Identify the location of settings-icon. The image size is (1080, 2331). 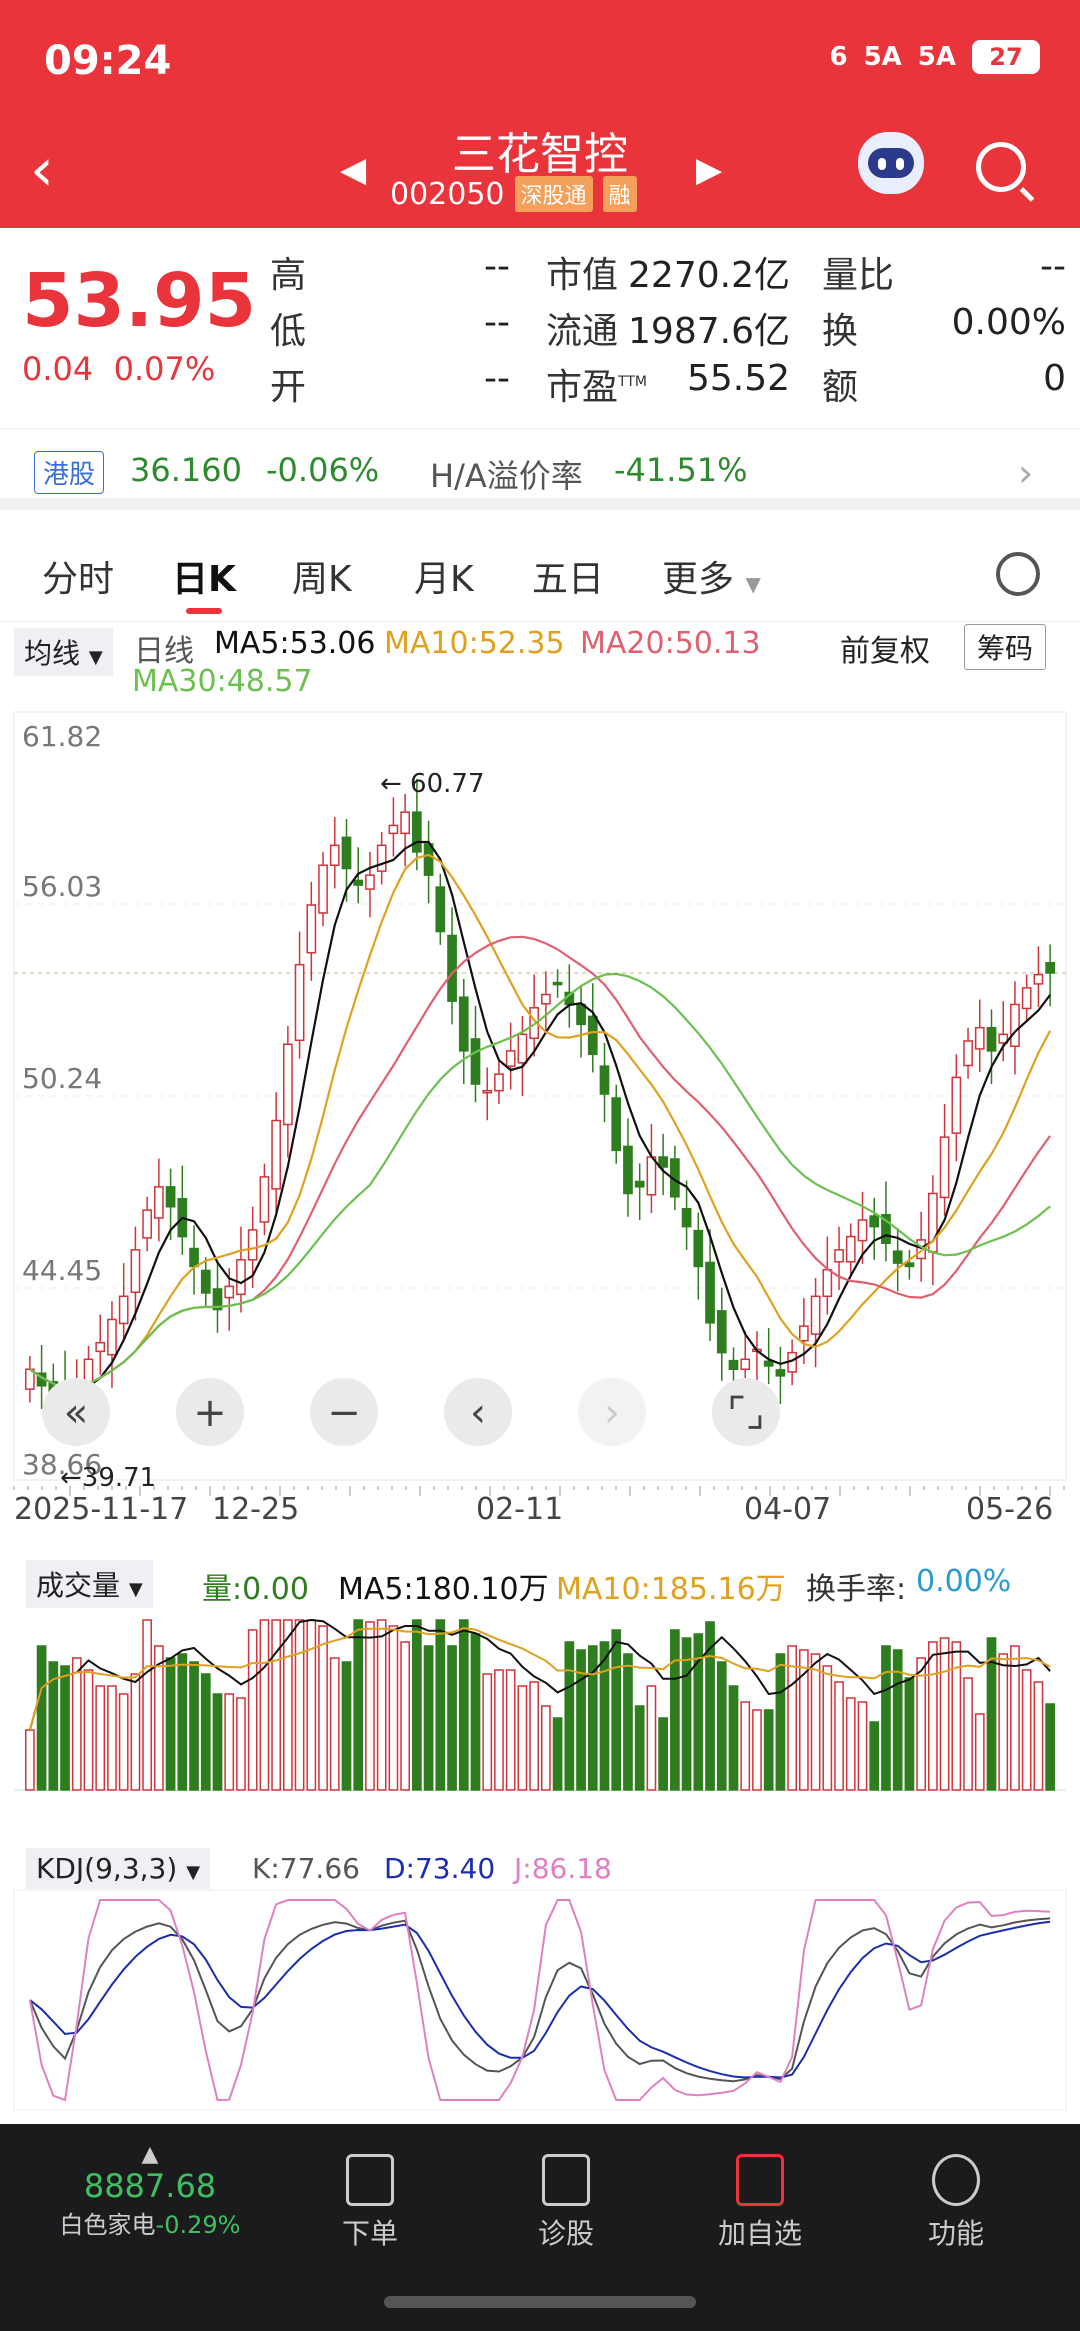
(1018, 574).